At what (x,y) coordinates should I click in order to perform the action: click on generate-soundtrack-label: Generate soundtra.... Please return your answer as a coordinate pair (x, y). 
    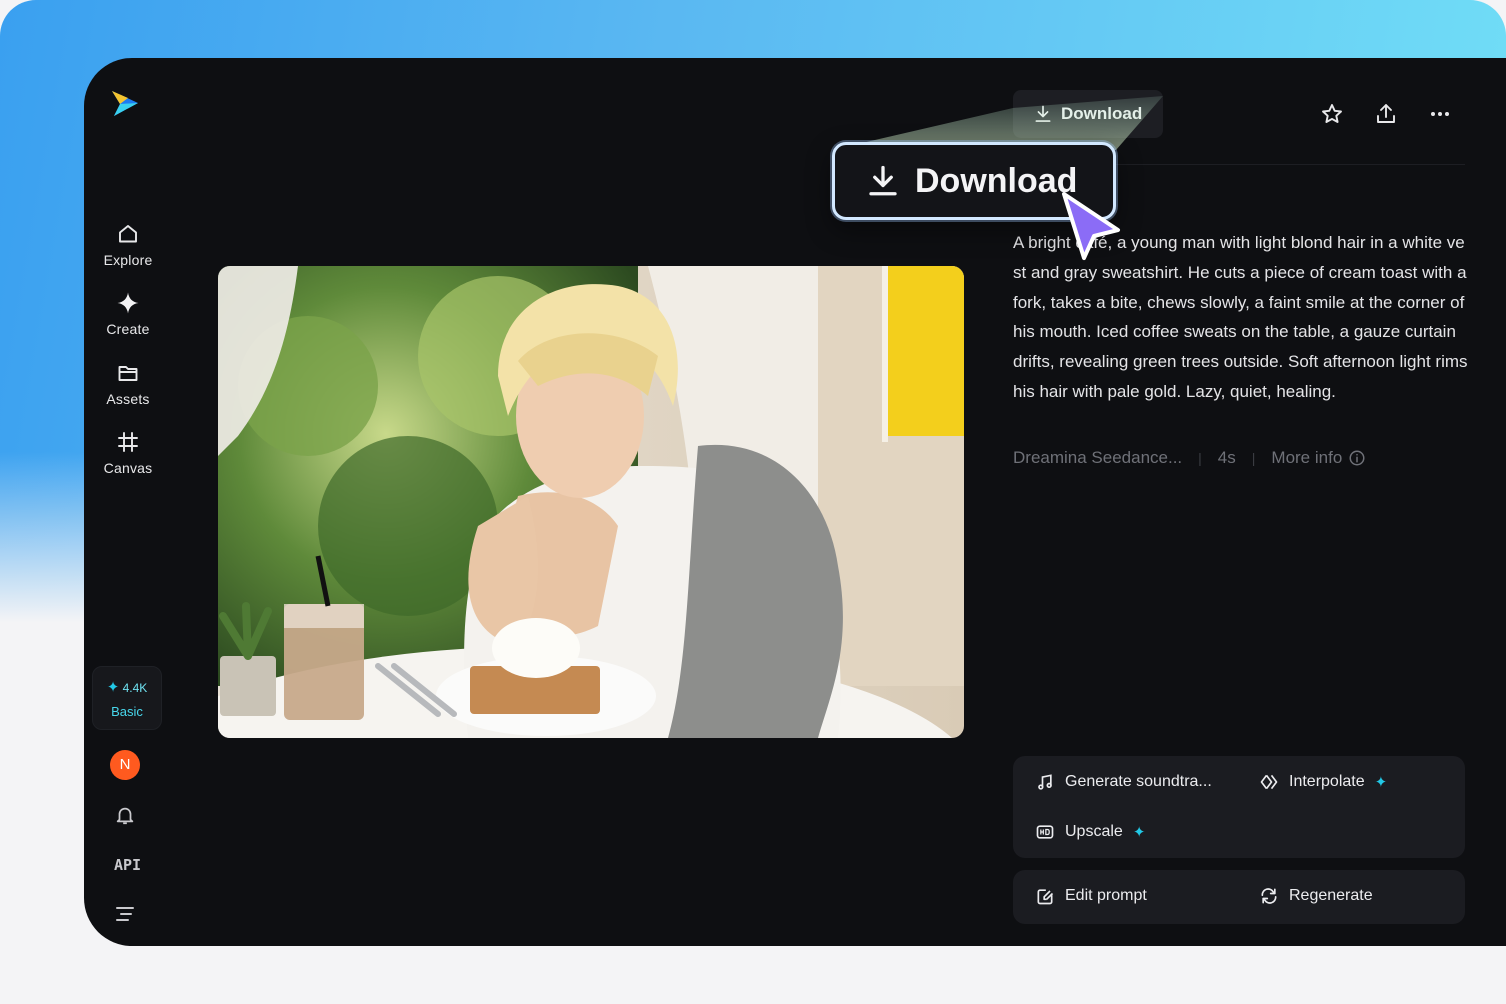
    Looking at the image, I should click on (1138, 781).